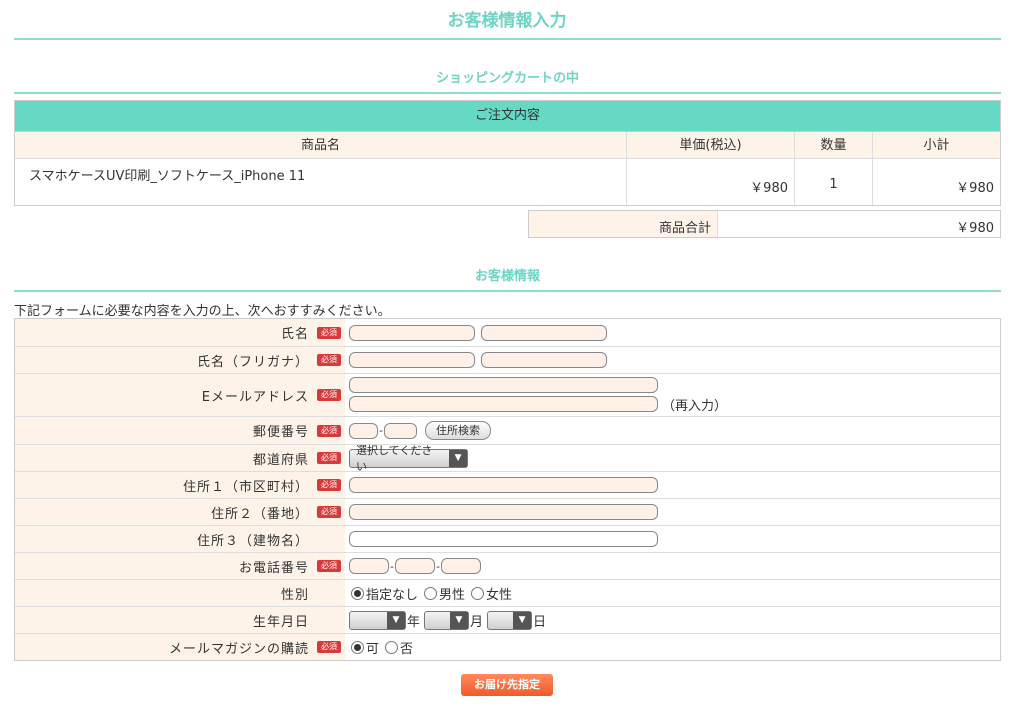 This screenshot has height=704, width=1024. I want to click on gender-female-label: 女性, so click(499, 595).